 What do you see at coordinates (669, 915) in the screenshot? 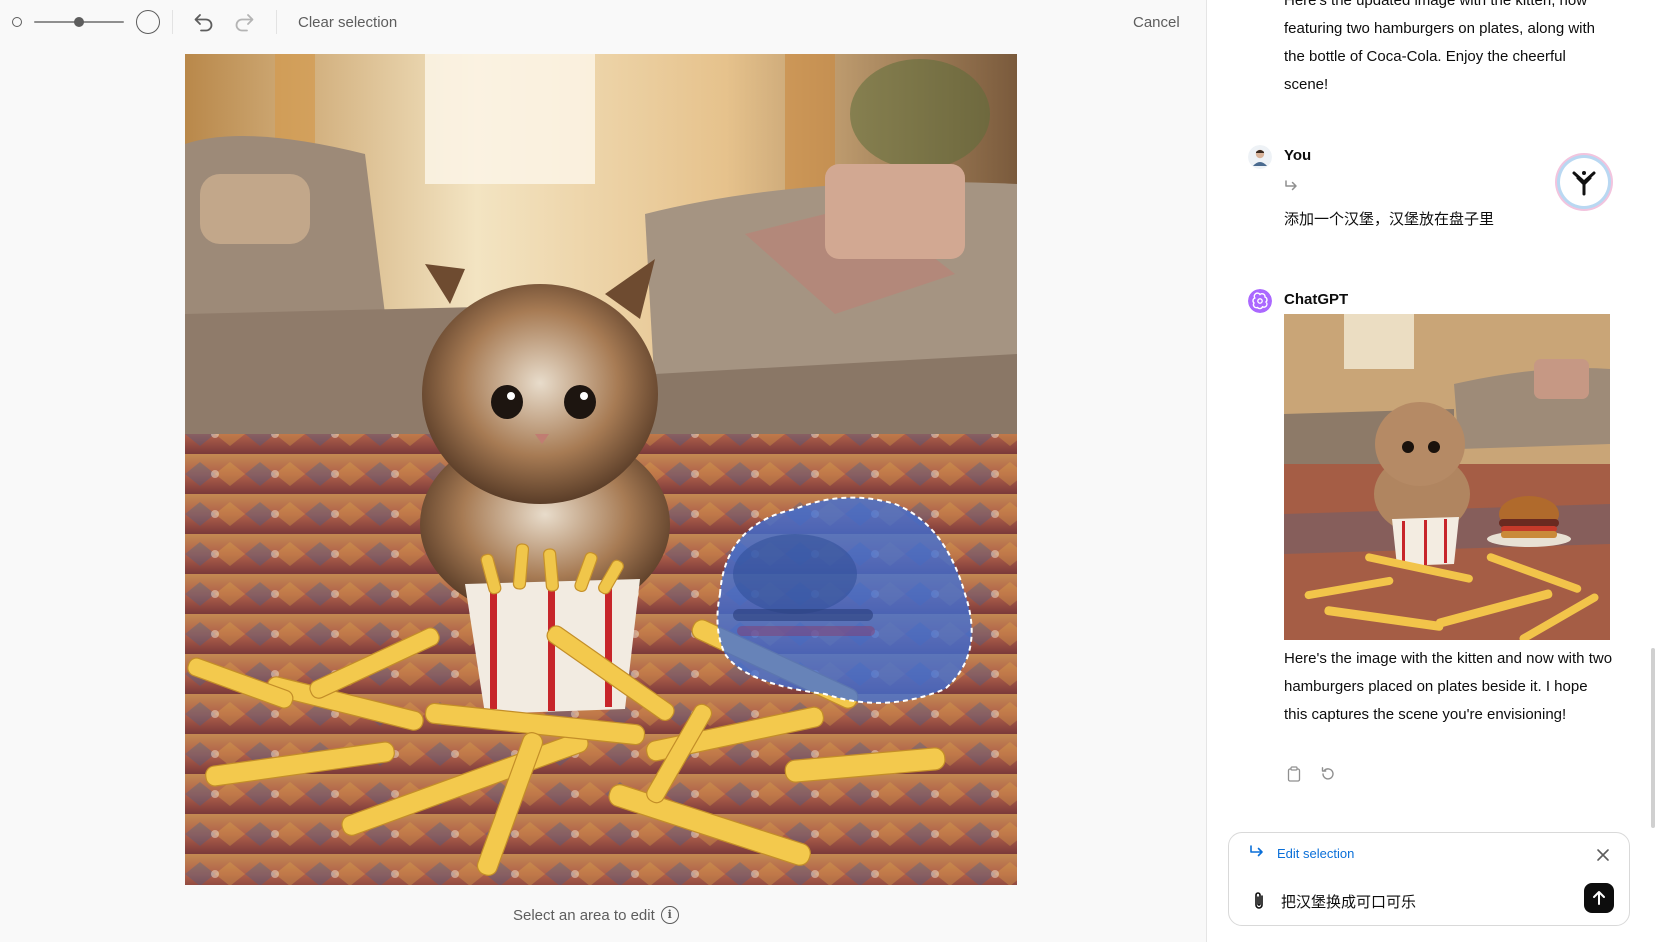
I see `info-icon: i` at bounding box center [669, 915].